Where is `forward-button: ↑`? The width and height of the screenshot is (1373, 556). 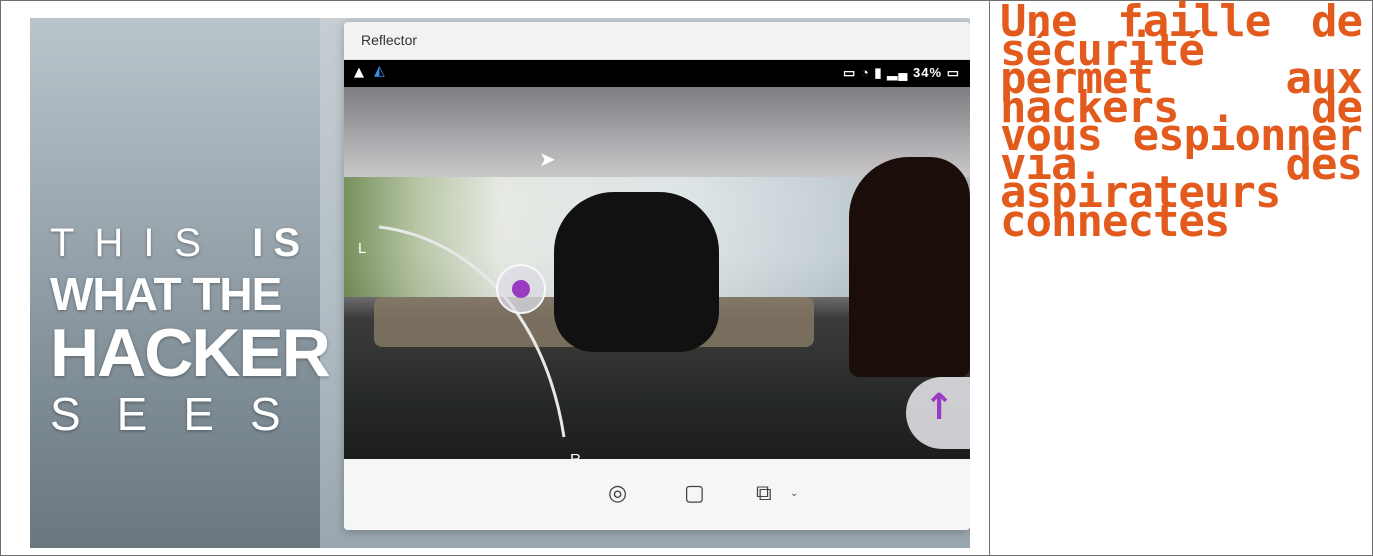
forward-button: ↑ is located at coordinates (938, 413).